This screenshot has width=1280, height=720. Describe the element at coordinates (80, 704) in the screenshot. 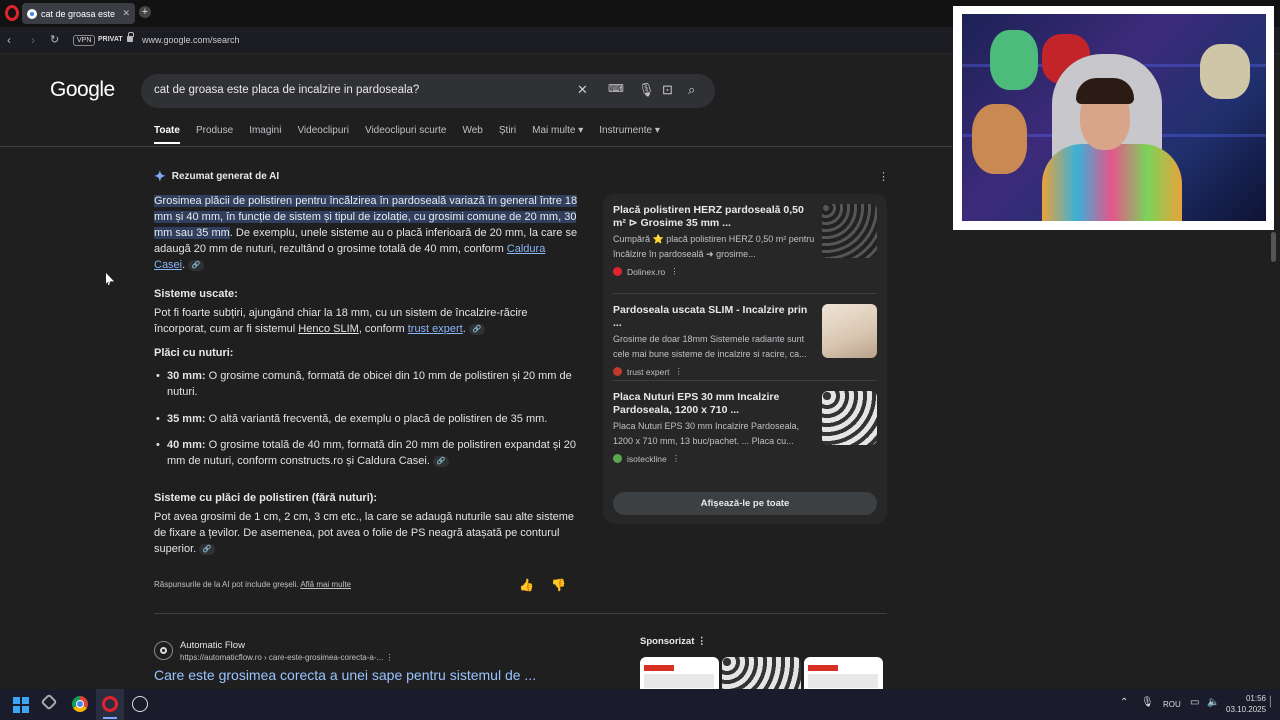

I see `chrome-icon` at that location.